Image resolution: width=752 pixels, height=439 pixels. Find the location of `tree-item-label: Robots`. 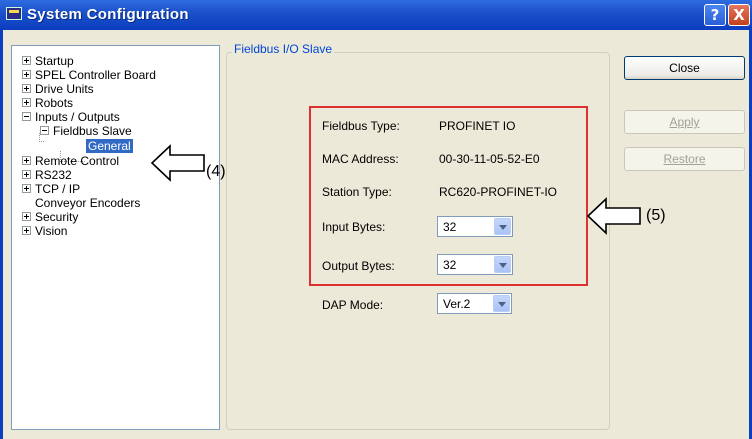

tree-item-label: Robots is located at coordinates (54, 103).